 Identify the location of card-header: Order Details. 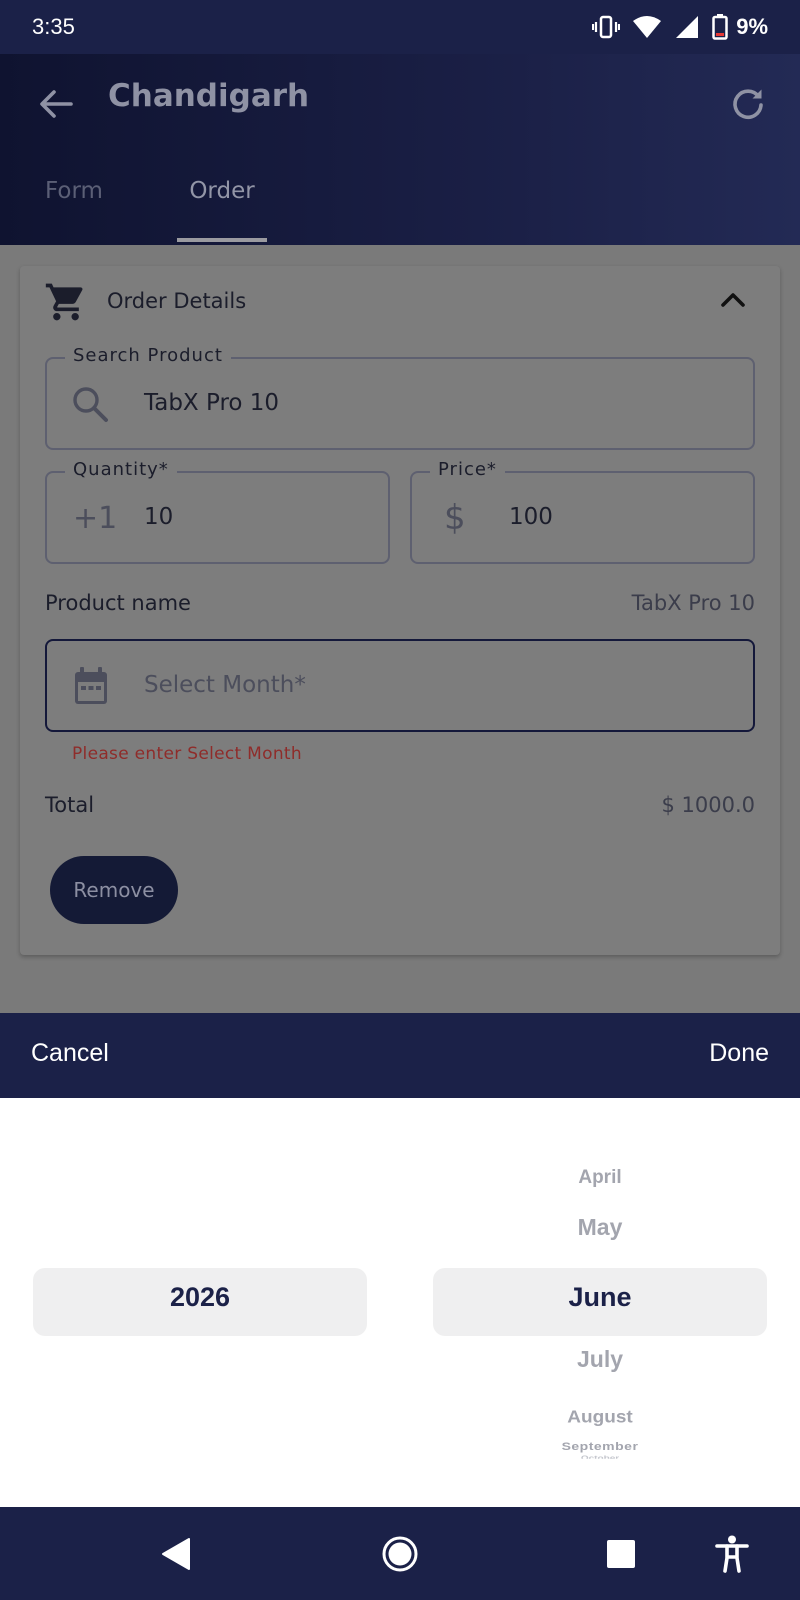
(400, 301).